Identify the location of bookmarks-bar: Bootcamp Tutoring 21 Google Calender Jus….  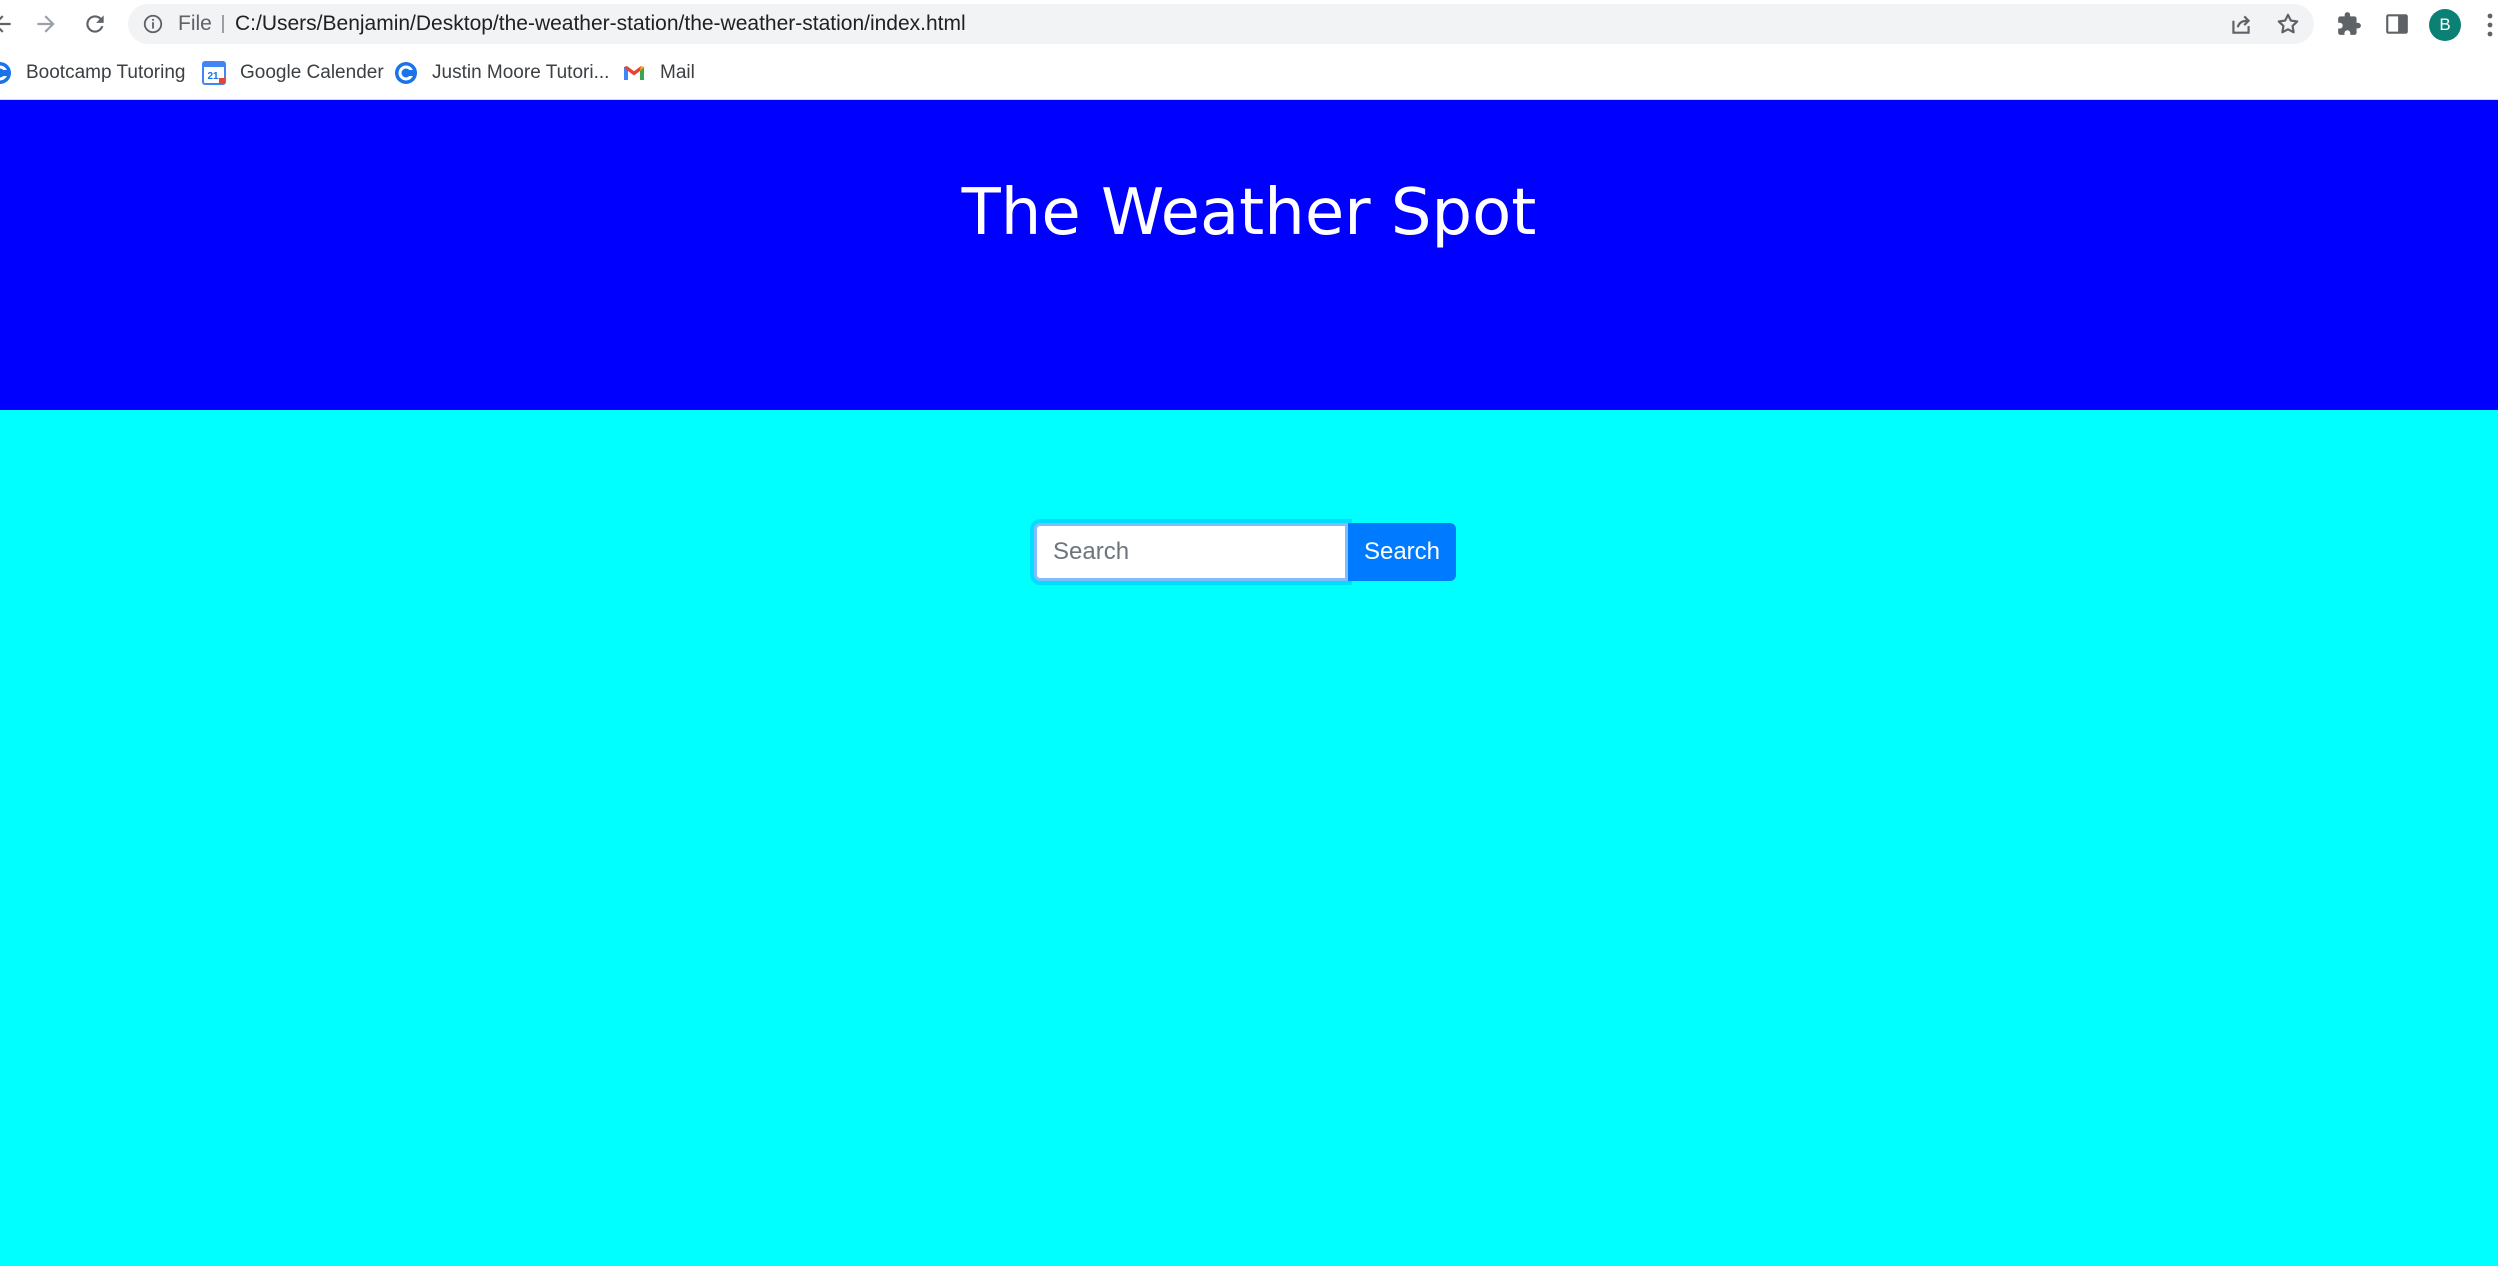
(1249, 74).